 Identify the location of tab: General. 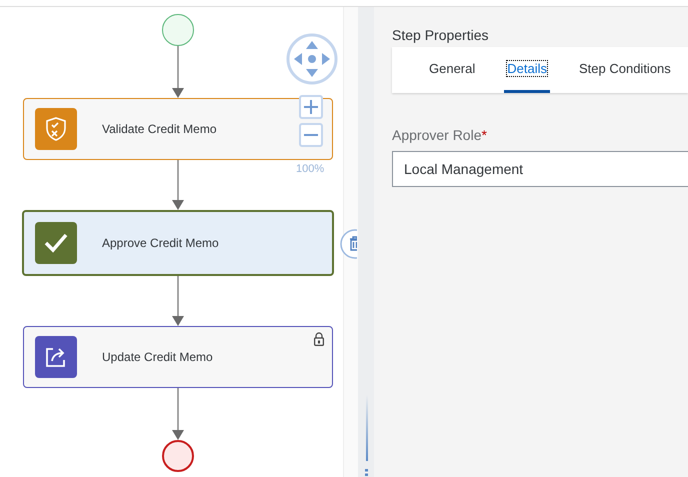
(452, 70).